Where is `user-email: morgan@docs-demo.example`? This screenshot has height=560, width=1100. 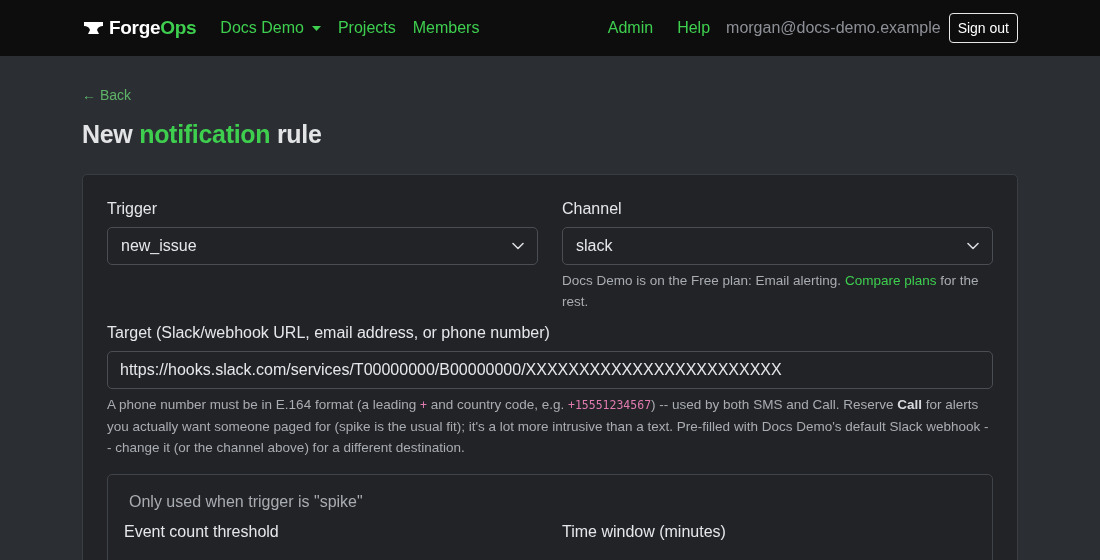
user-email: morgan@docs-demo.example is located at coordinates (833, 28).